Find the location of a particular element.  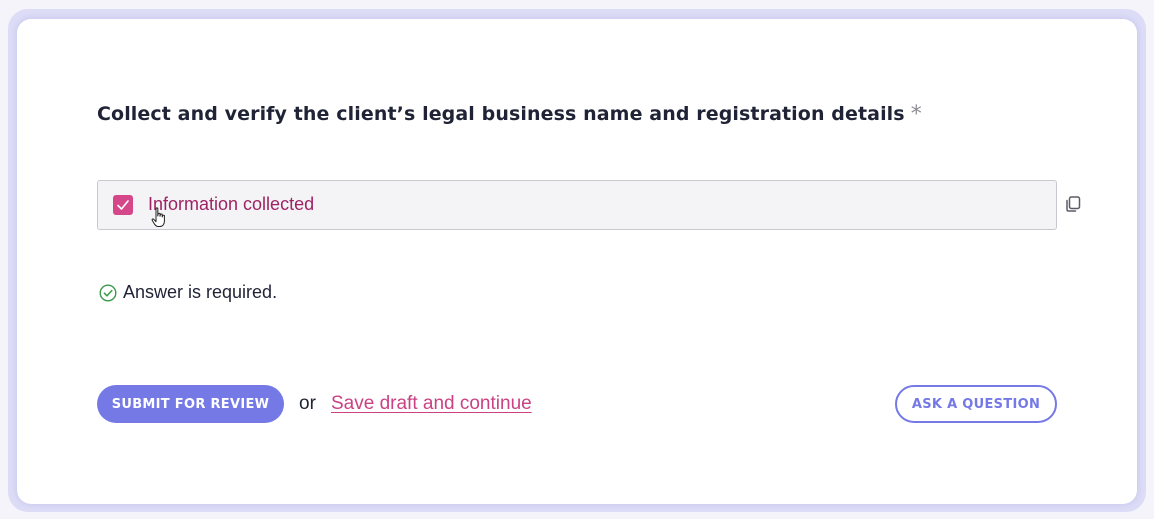

answer-checkbox is located at coordinates (123, 205).